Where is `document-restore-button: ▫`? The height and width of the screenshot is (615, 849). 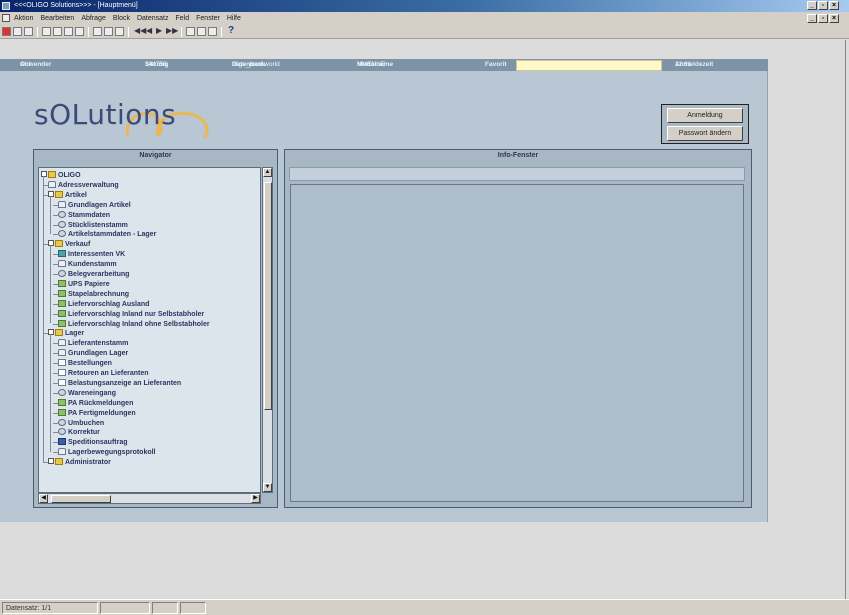 document-restore-button: ▫ is located at coordinates (823, 18).